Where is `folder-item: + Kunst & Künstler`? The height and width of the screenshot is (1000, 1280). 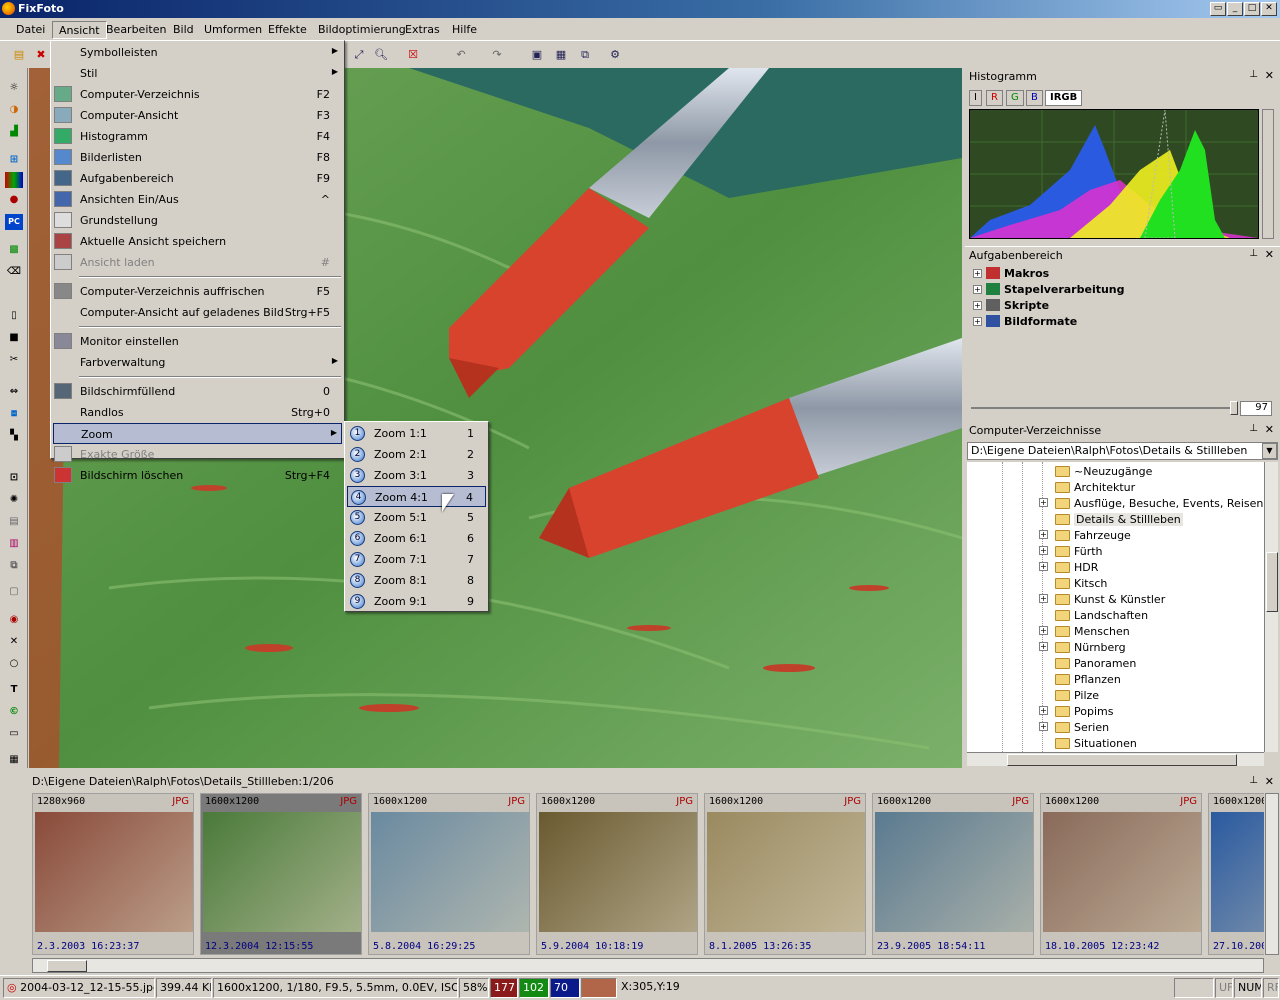 folder-item: + Kunst & Künstler is located at coordinates (1102, 599).